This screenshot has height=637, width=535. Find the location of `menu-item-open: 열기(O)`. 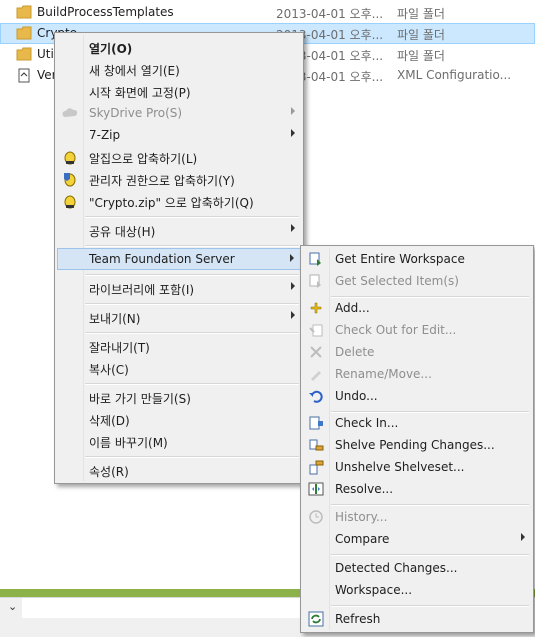

menu-item-open: 열기(O) is located at coordinates (179, 47).